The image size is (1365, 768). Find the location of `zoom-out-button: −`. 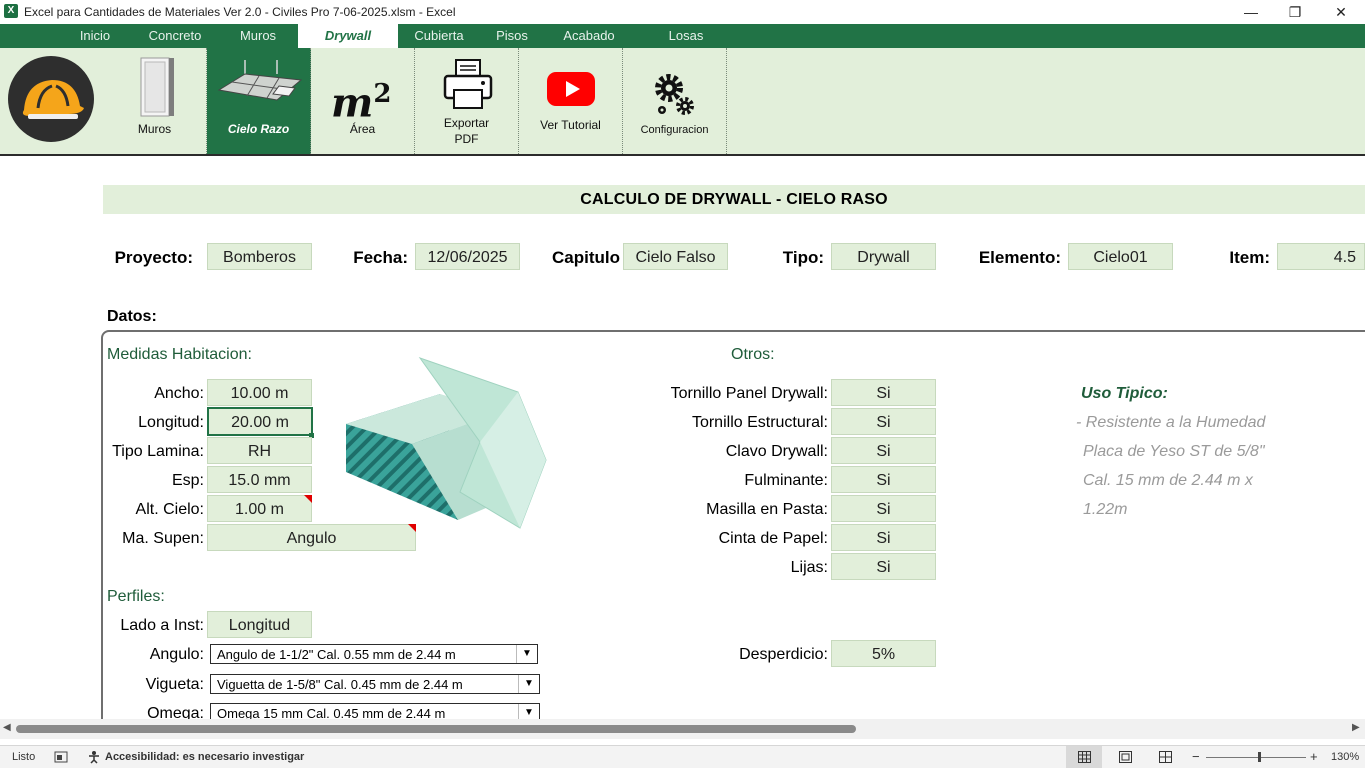

zoom-out-button: − is located at coordinates (1196, 756).